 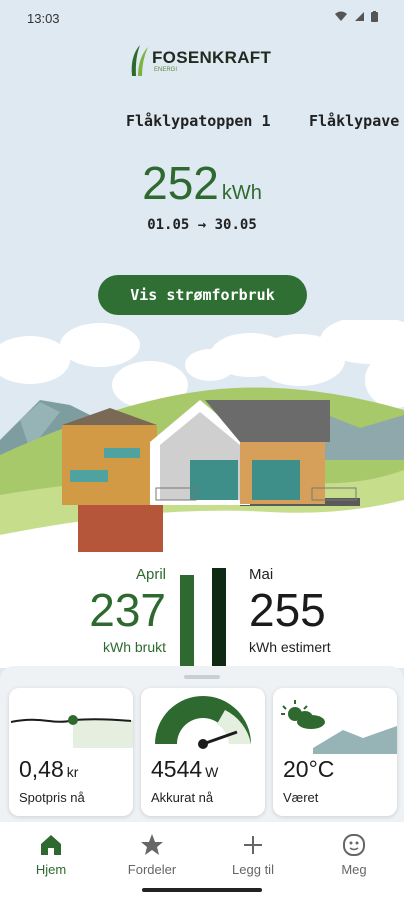 What do you see at coordinates (71, 731) in the screenshot?
I see `spot-price-line-icon` at bounding box center [71, 731].